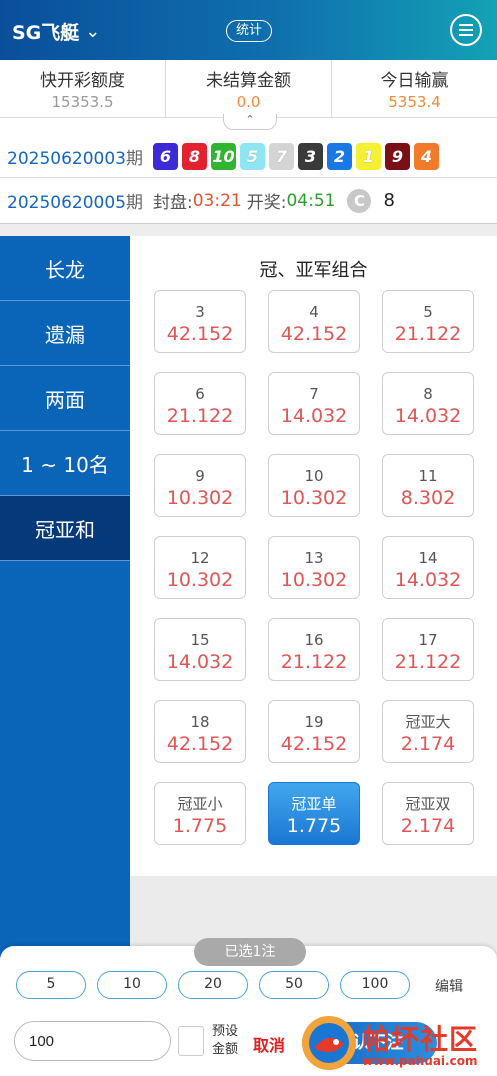 The image size is (497, 1076). Describe the element at coordinates (200, 485) in the screenshot. I see `odds-cell: 9 10.302` at that location.